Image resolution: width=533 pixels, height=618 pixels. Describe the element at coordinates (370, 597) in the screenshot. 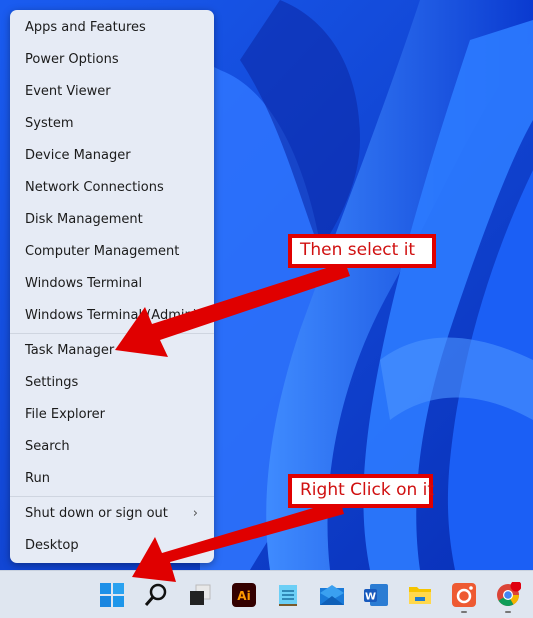

I see `svg-text: W` at that location.